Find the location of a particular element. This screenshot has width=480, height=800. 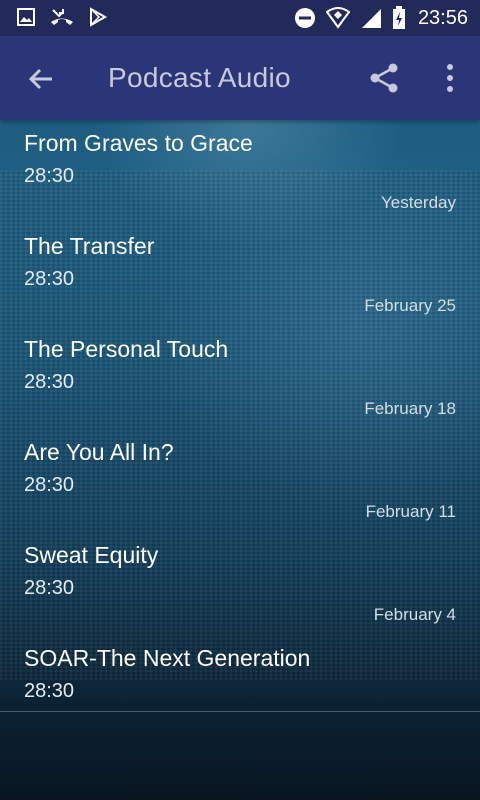

episode-title: Sweat Equity is located at coordinates (91, 555).